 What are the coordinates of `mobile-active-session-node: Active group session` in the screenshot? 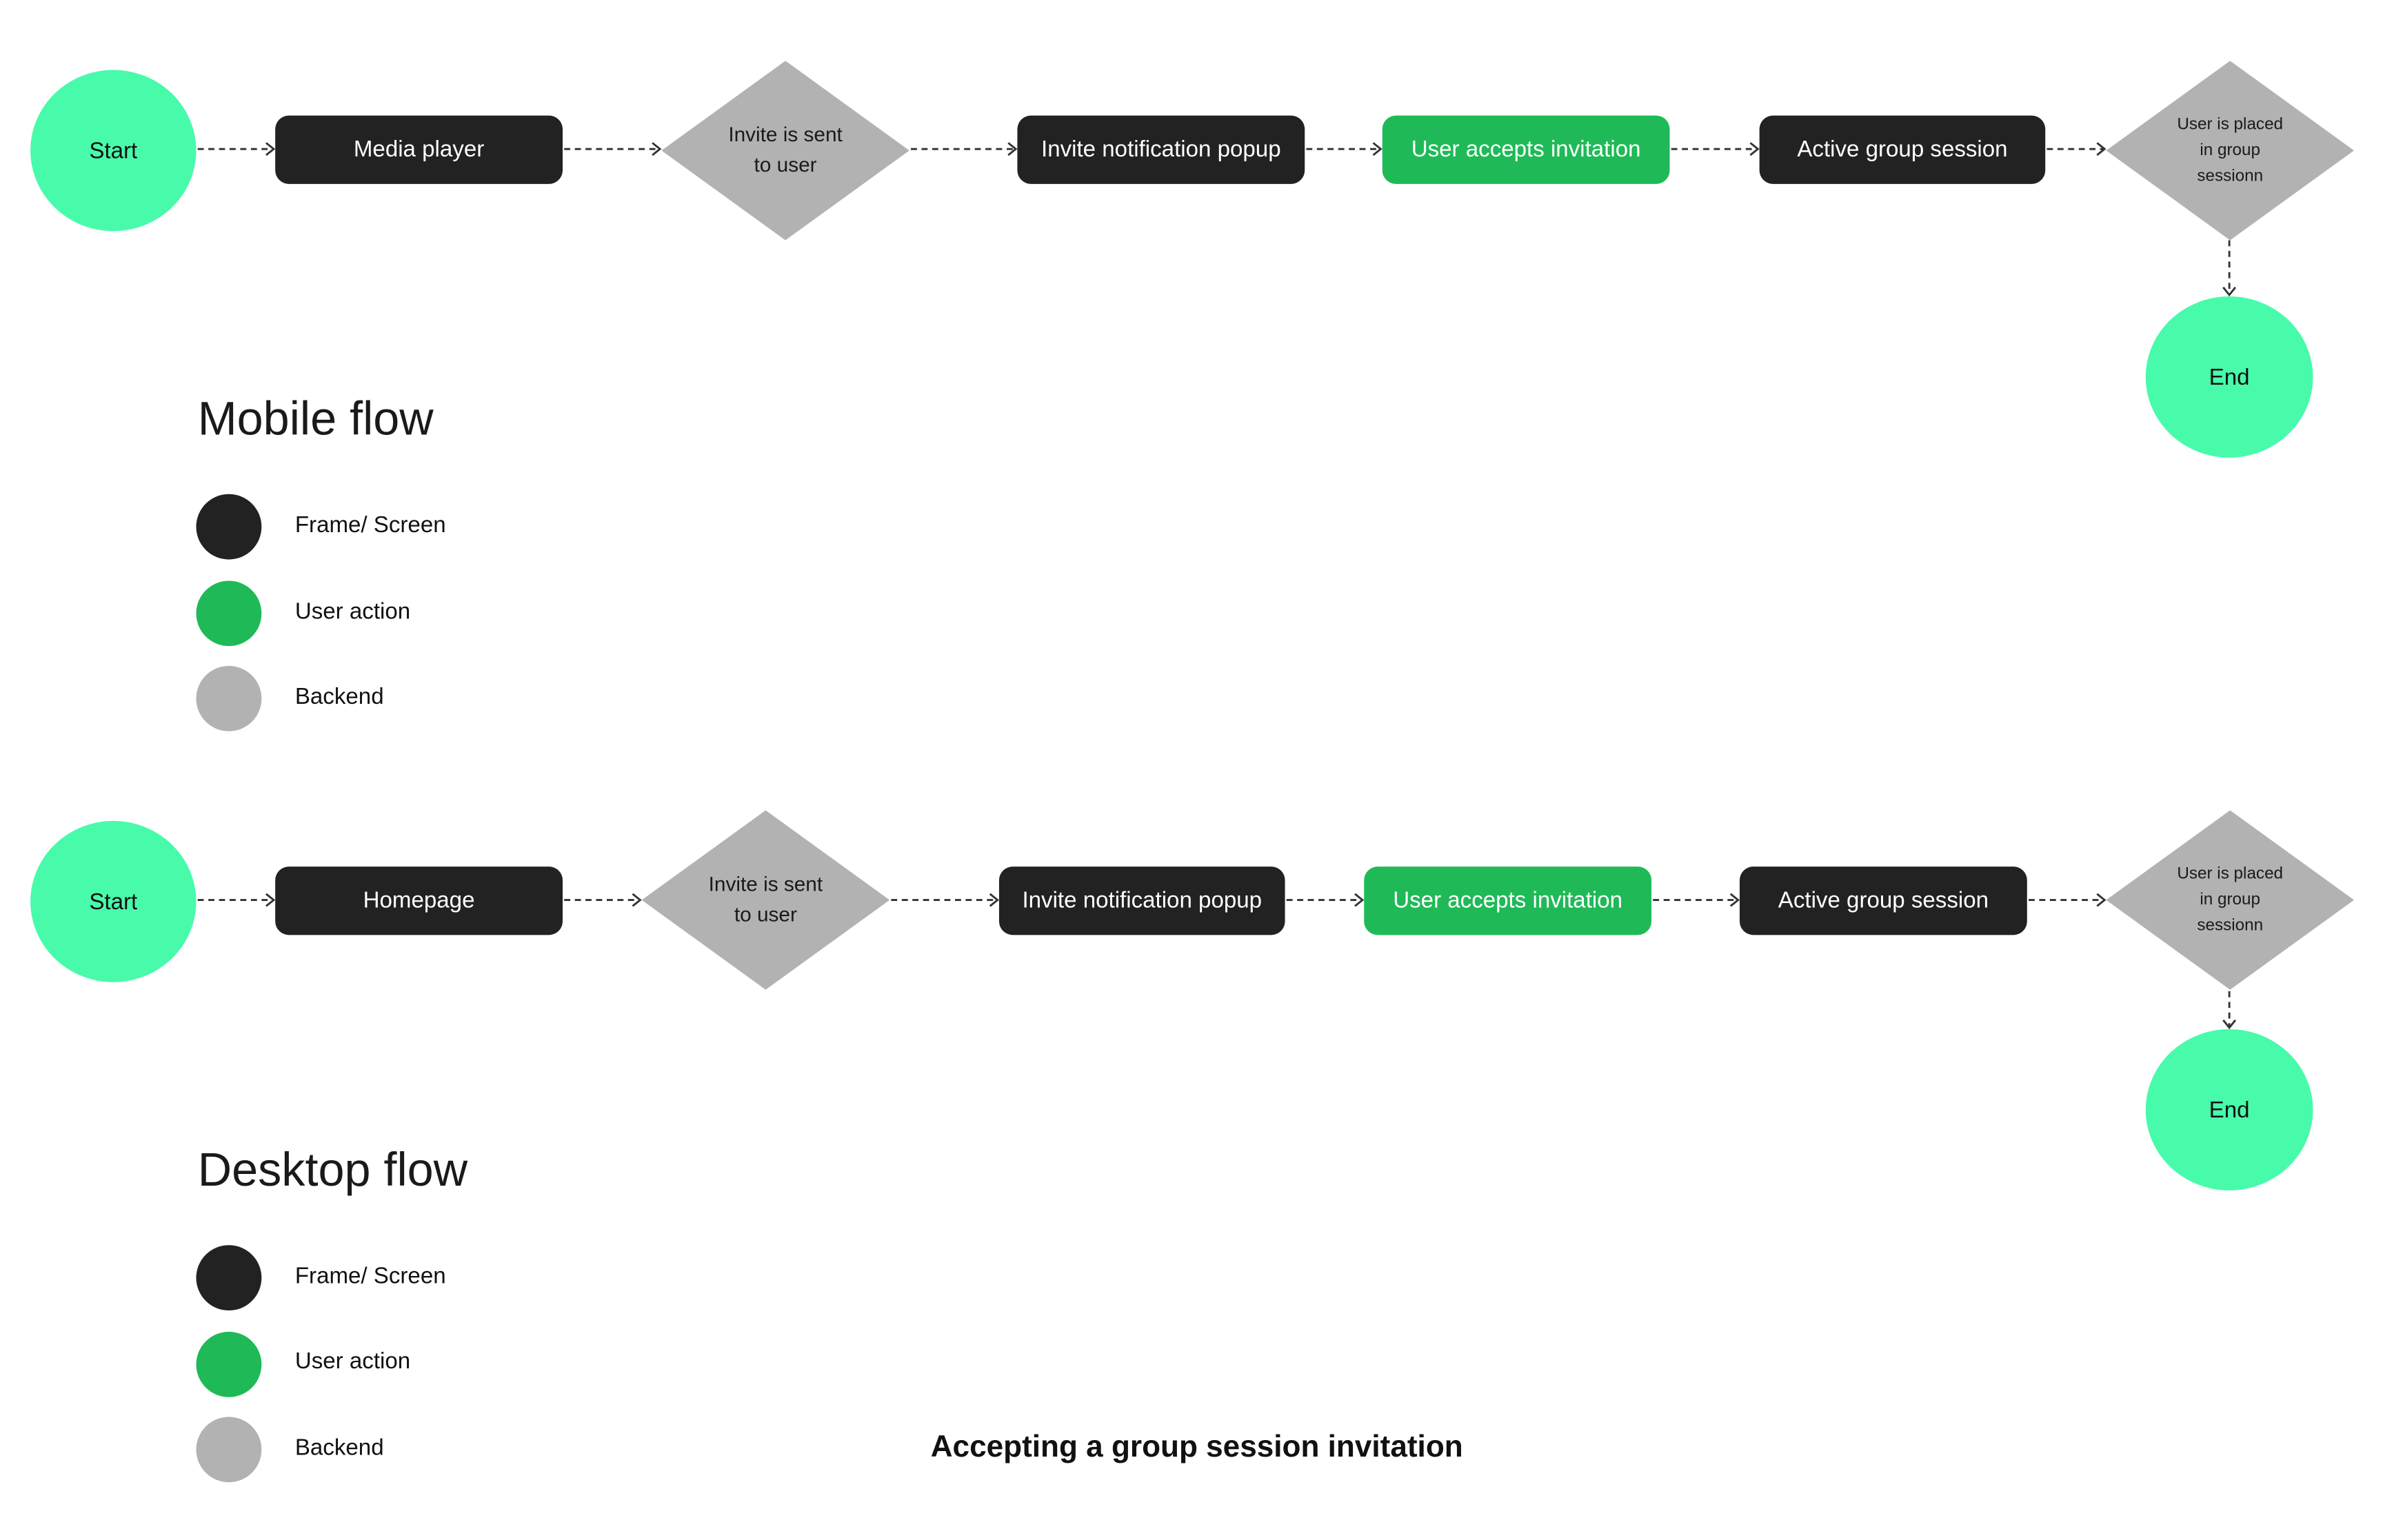 It's located at (1902, 150).